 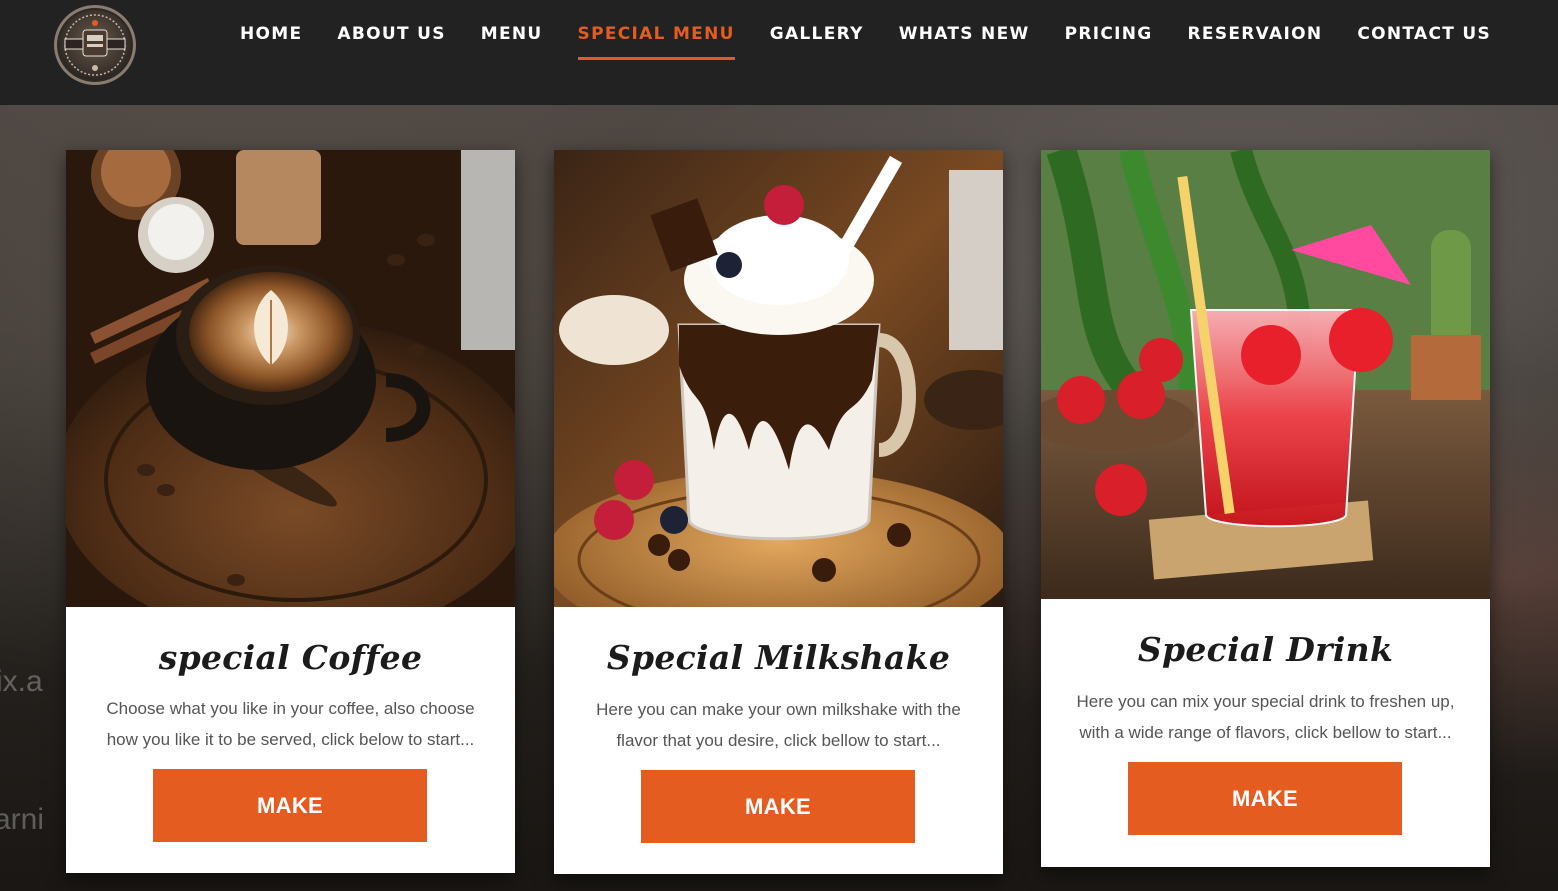 I want to click on nav-item-special-menu-label: SPECIAL MENU, so click(x=656, y=34).